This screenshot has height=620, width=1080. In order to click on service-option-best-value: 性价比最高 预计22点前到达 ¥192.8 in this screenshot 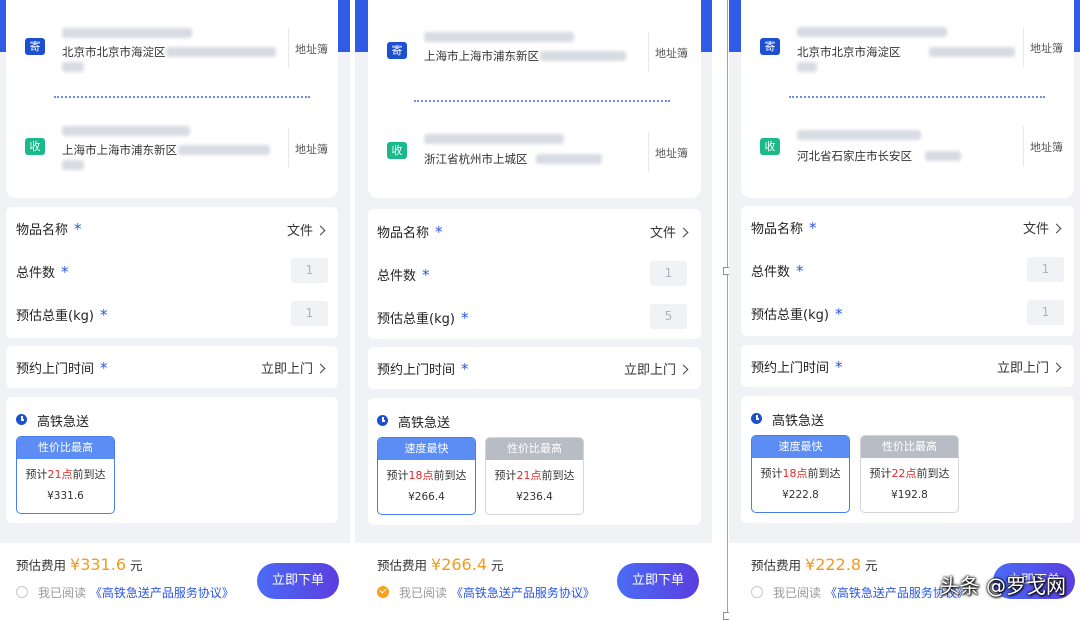, I will do `click(909, 474)`.